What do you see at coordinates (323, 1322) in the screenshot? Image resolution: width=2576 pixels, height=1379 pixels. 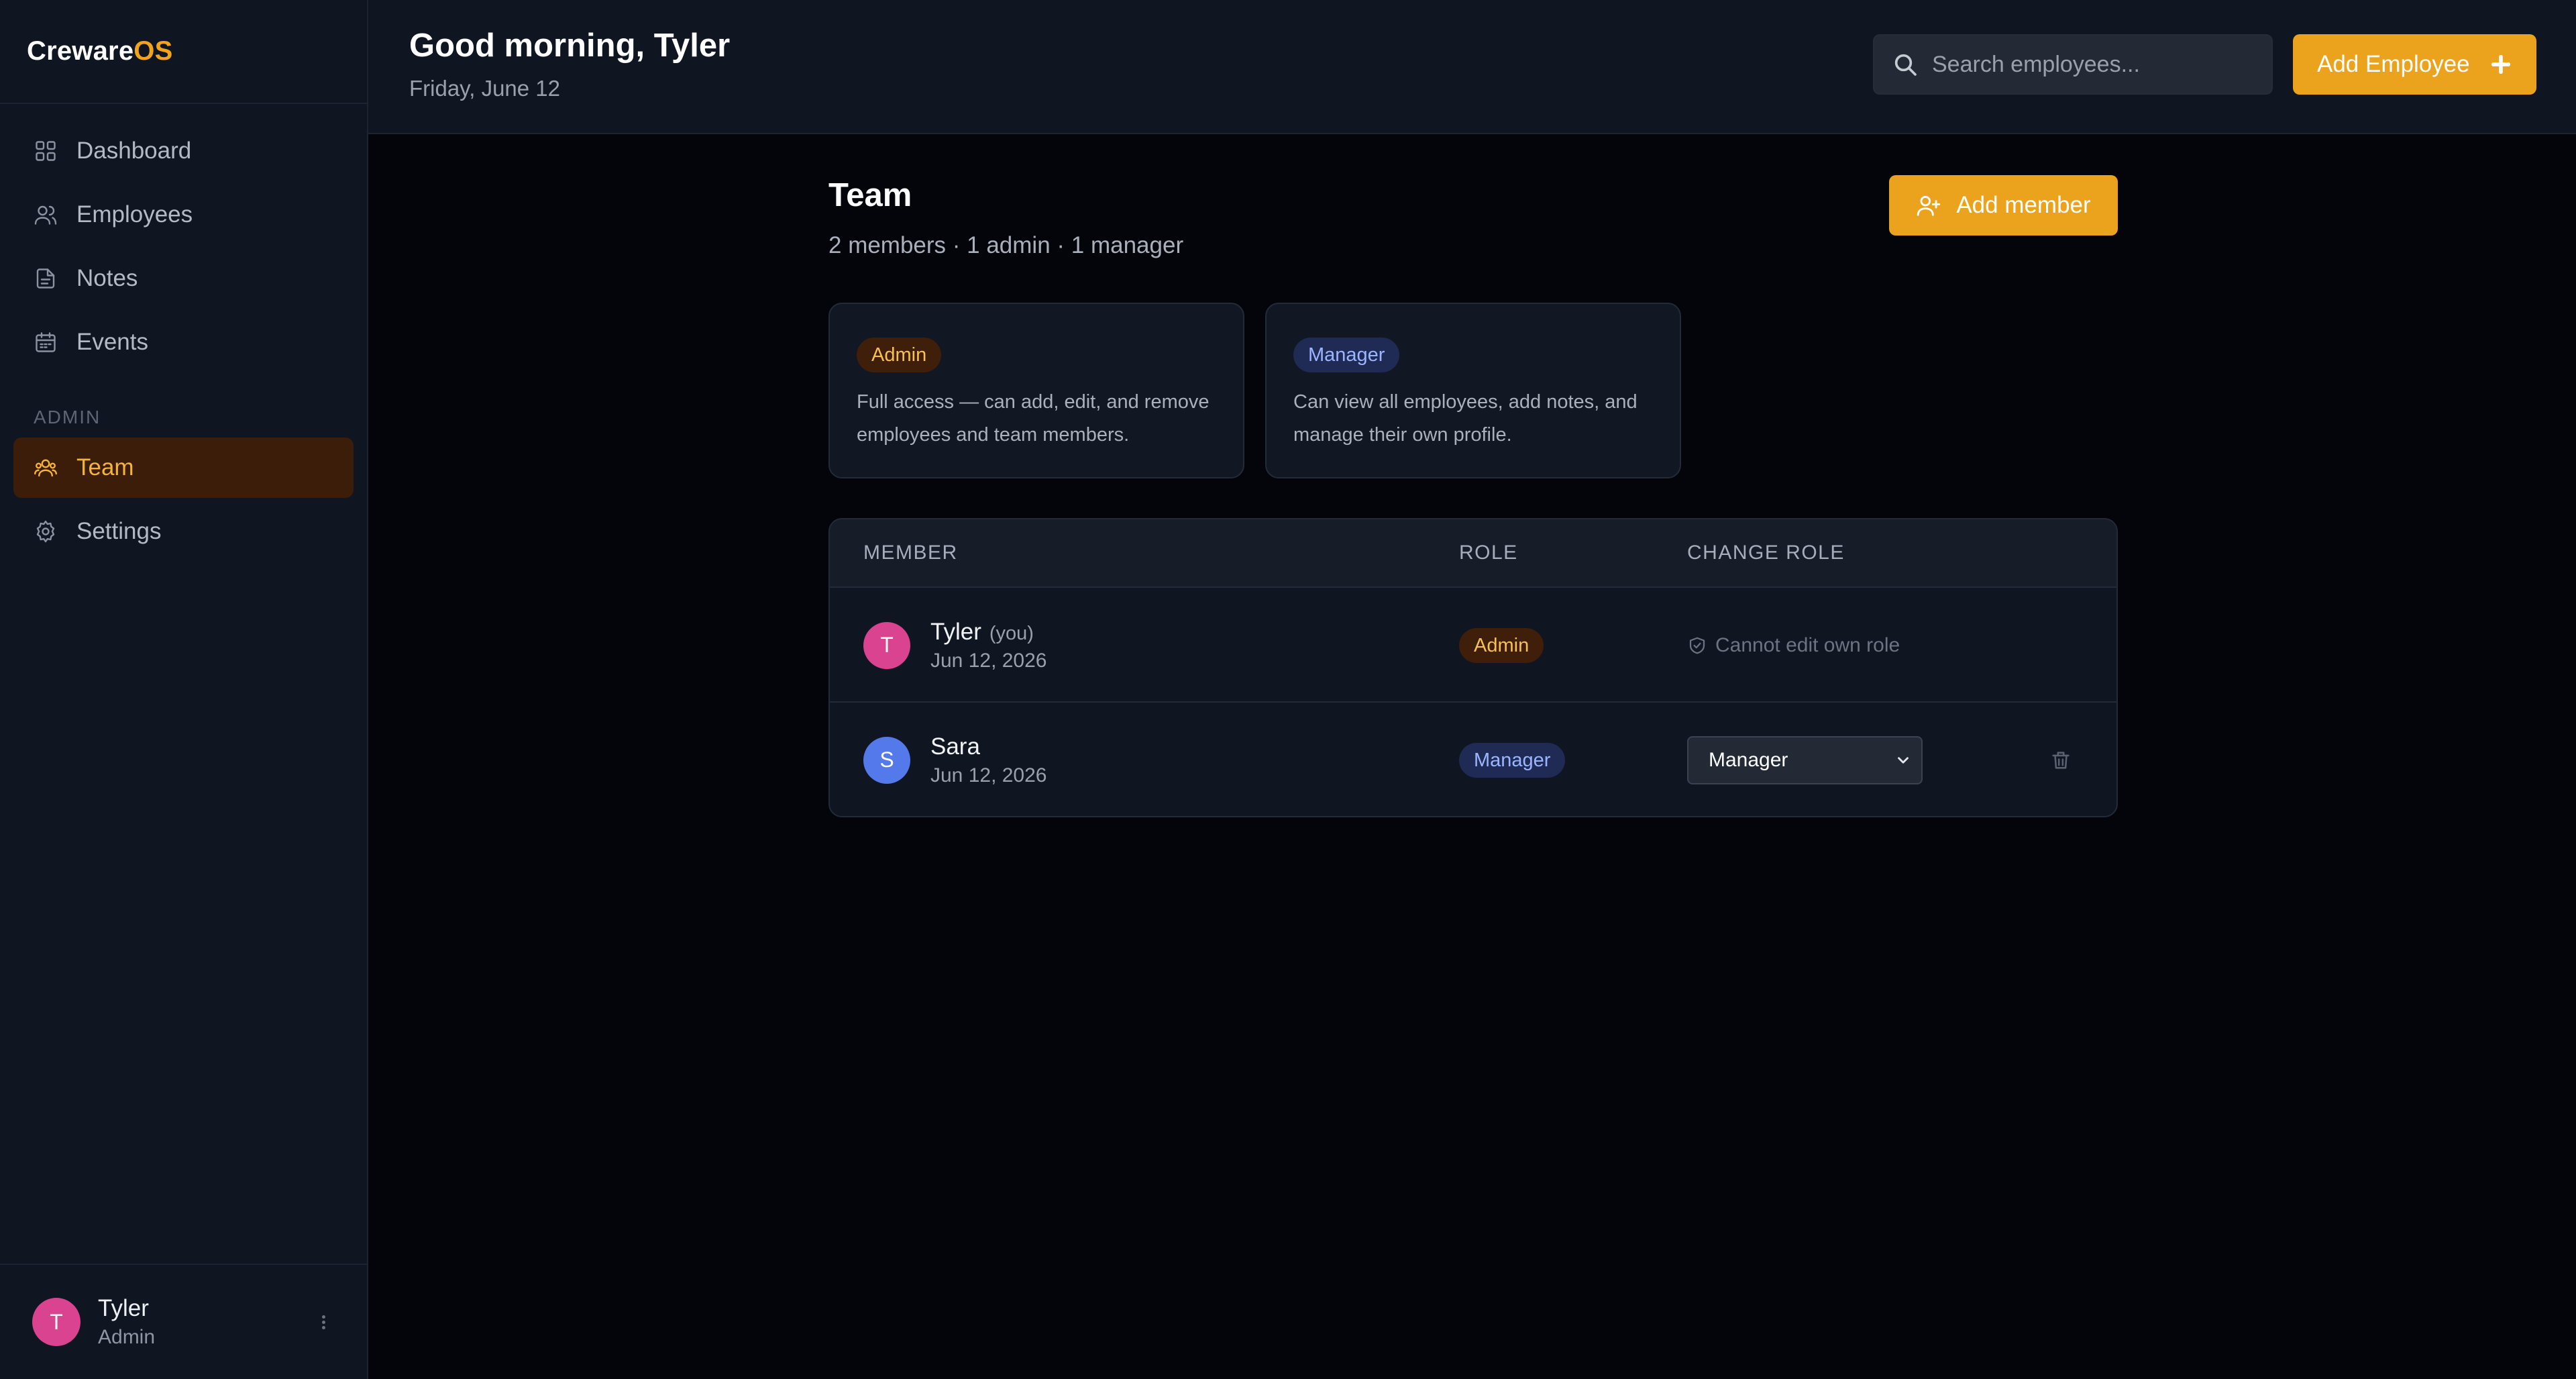 I see `more-vertical-icon` at bounding box center [323, 1322].